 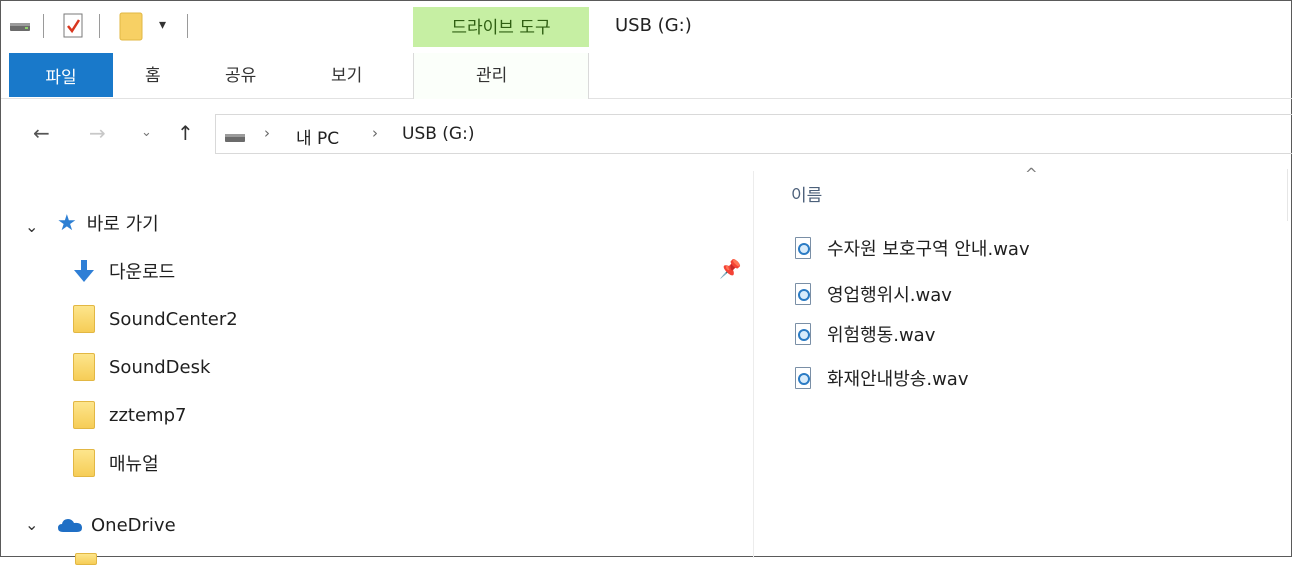 What do you see at coordinates (646, 76) in the screenshot?
I see `ribbon-tabs: 파일 홈 공유 보기 관리` at bounding box center [646, 76].